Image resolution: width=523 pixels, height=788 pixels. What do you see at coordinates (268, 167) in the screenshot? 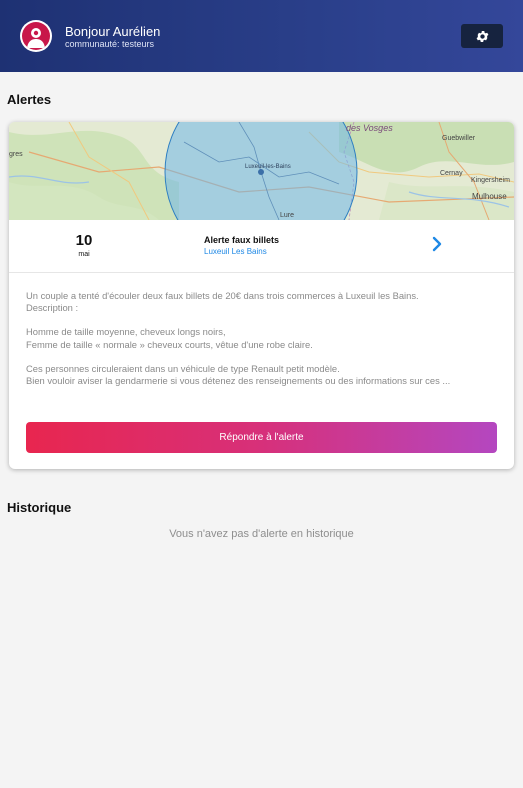
I see `map-label-luxeuil: Luxeuil-les-Bains` at bounding box center [268, 167].